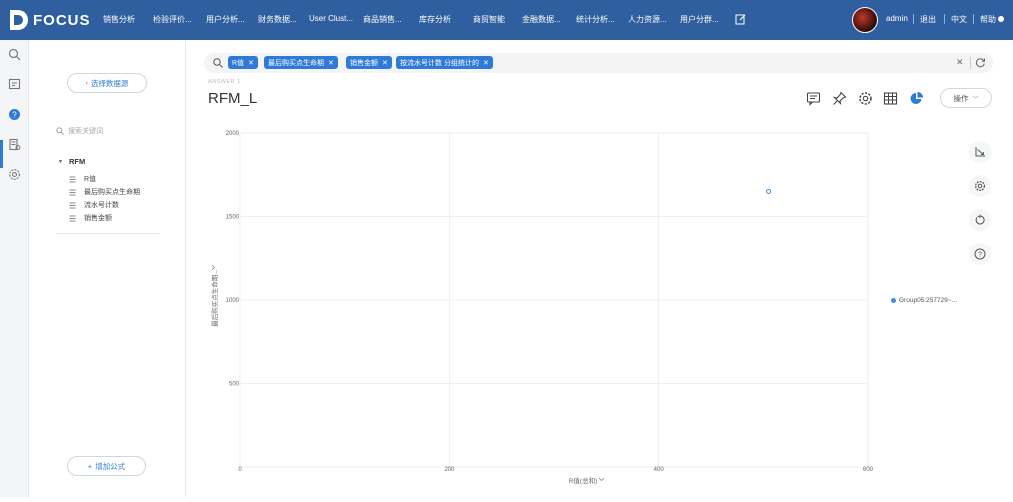 The width and height of the screenshot is (1013, 502). Describe the element at coordinates (659, 470) in the screenshot. I see `x-tick-label: 400` at that location.